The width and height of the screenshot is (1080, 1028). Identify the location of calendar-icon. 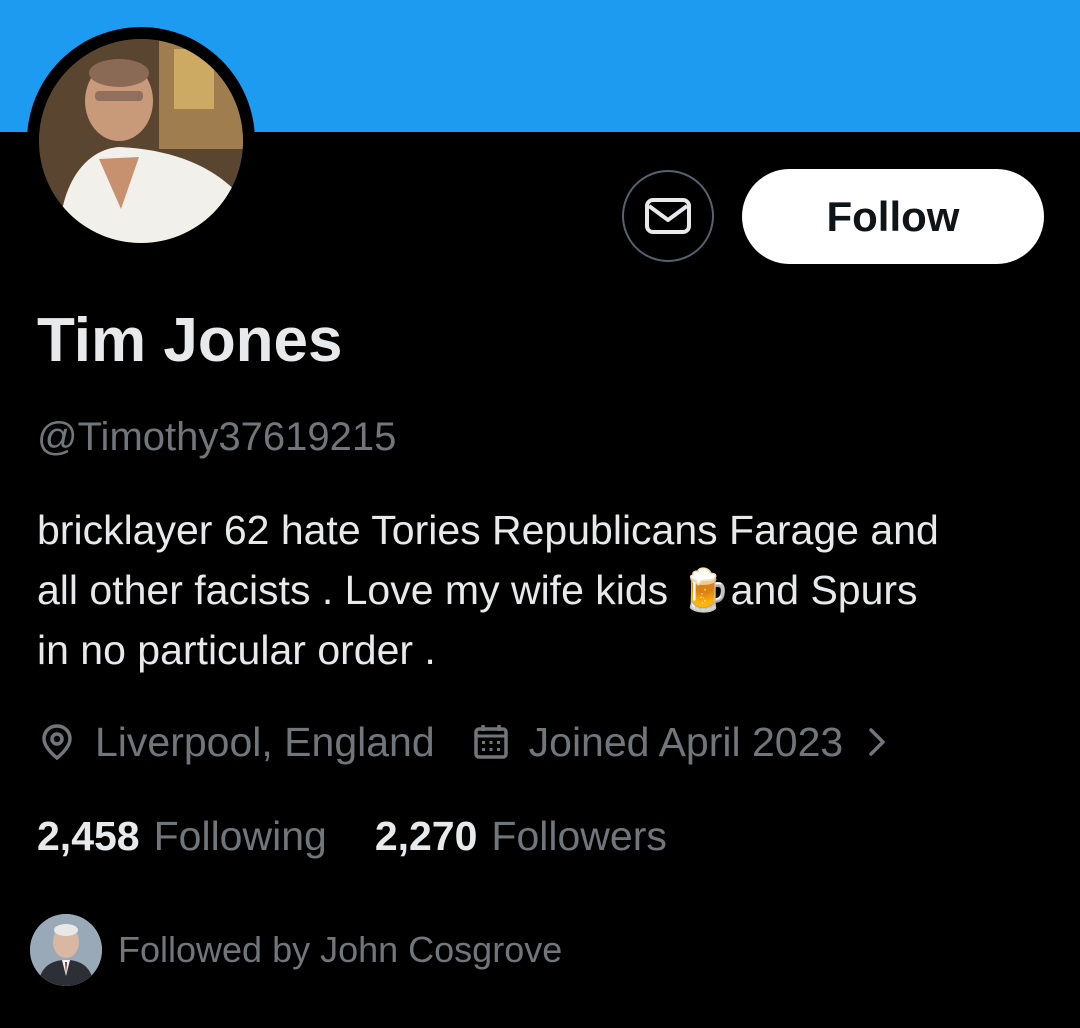
(491, 742).